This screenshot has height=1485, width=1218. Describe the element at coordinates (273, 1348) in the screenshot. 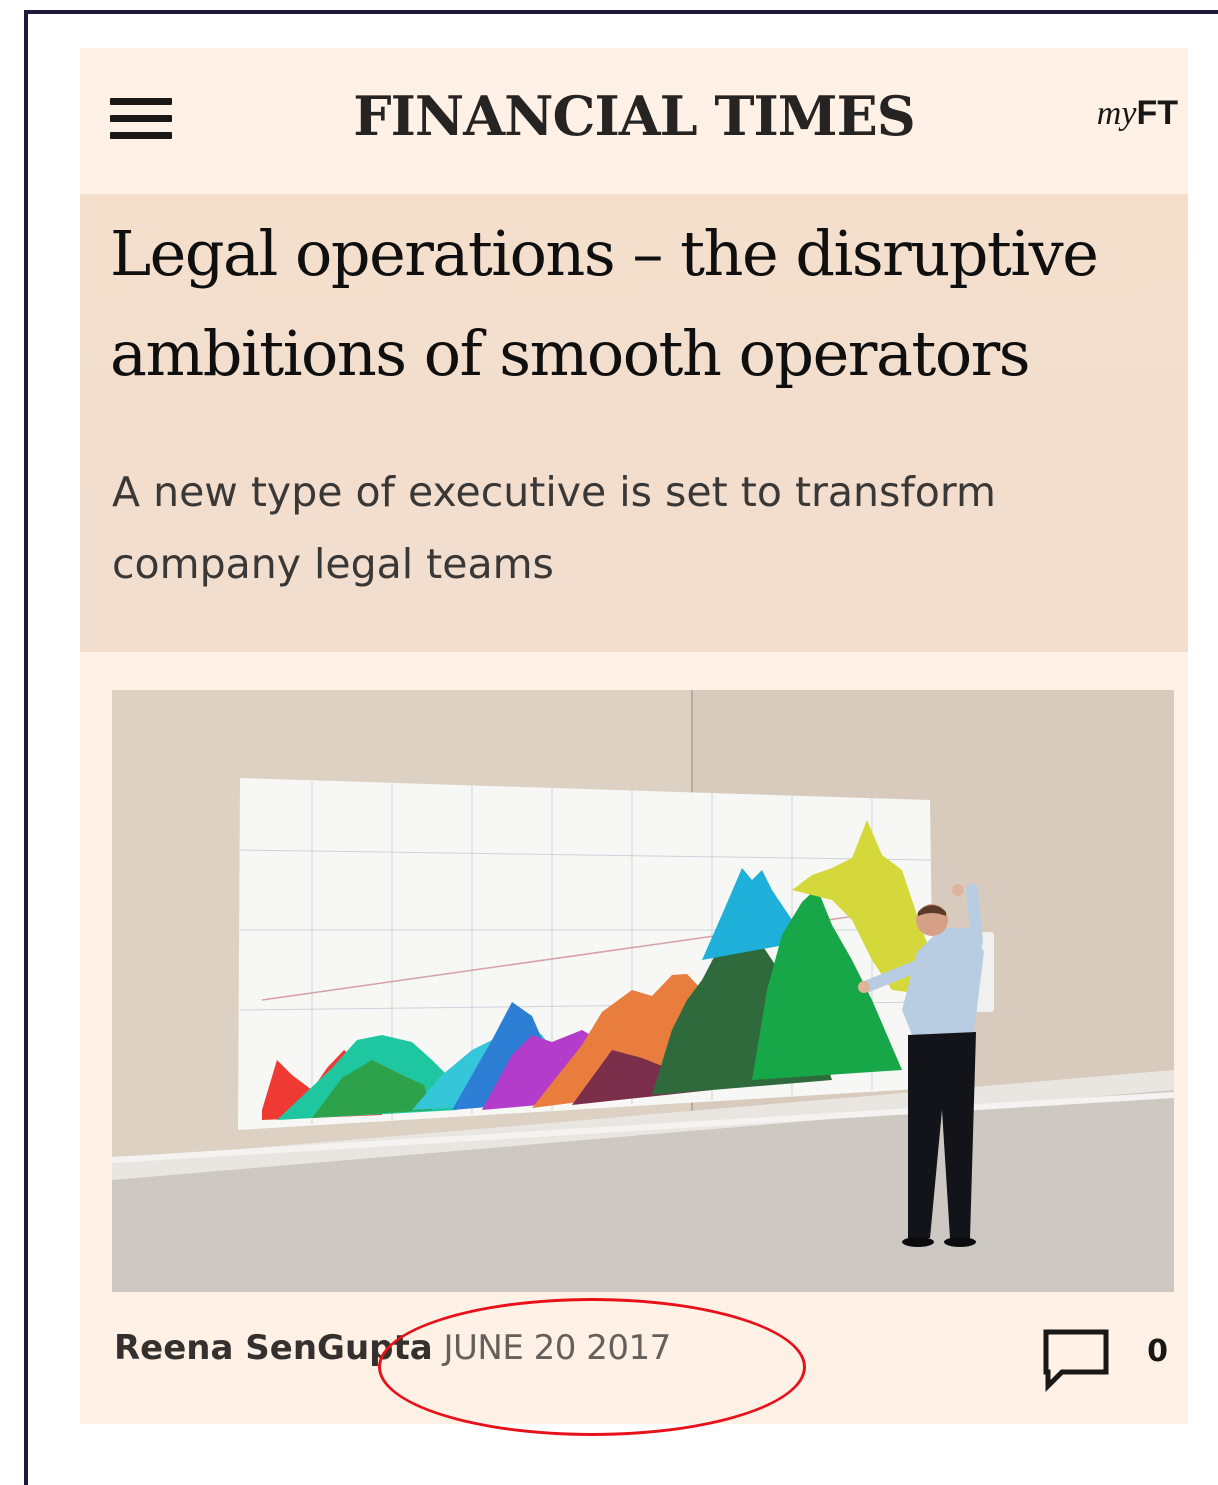

I see `author-link: Reena SenGupta` at that location.